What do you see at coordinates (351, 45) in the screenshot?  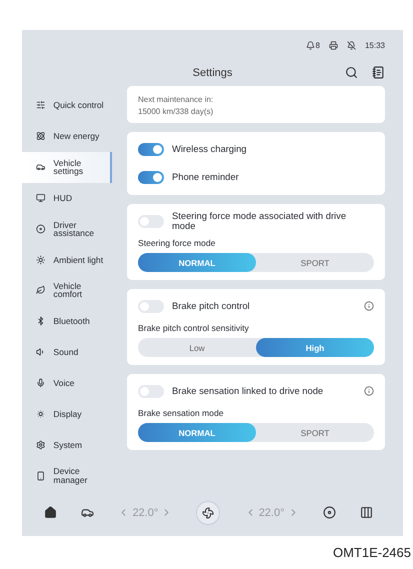 I see `bell-off-icon` at bounding box center [351, 45].